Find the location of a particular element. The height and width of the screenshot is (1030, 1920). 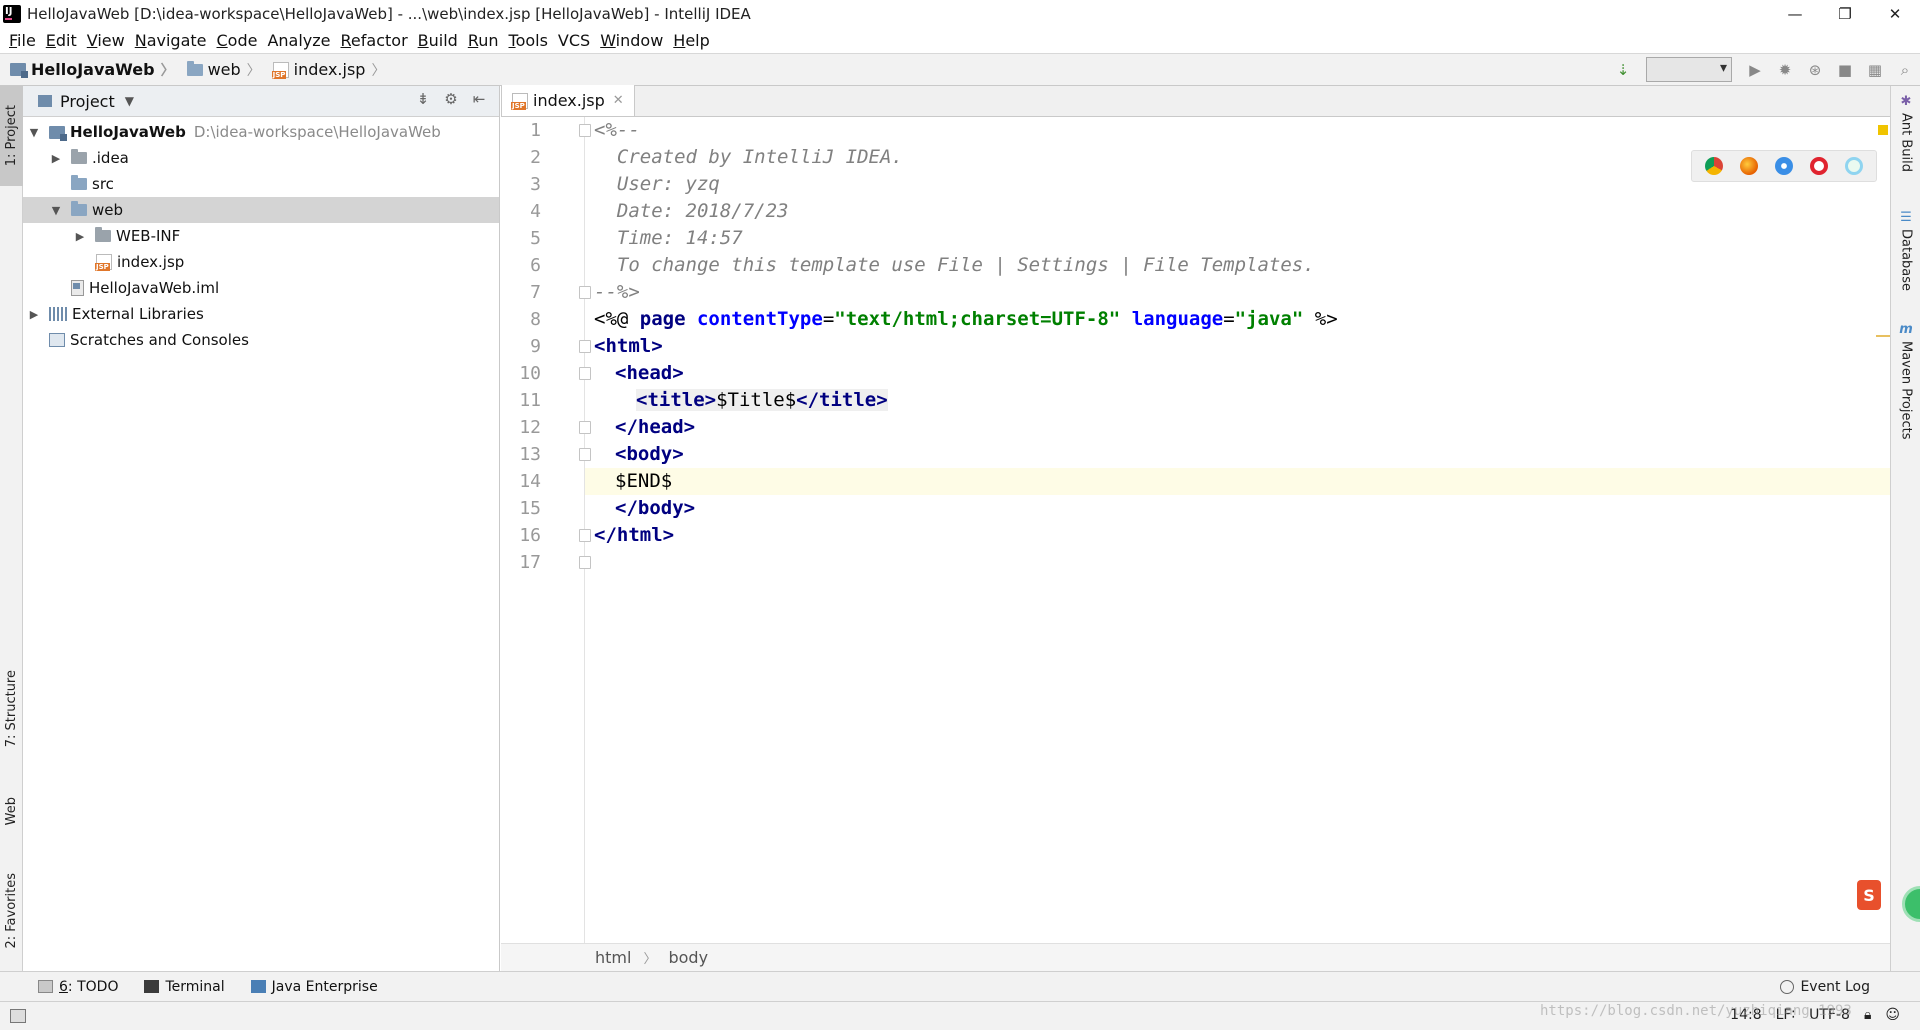

debug-icon: ✹ is located at coordinates (1785, 70).